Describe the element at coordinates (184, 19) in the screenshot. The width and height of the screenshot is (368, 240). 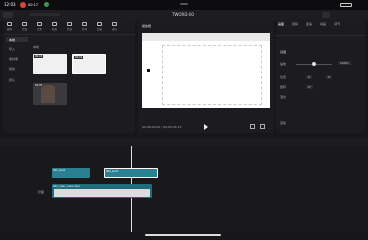
I see `top-bar: TWORD-00 导出` at that location.